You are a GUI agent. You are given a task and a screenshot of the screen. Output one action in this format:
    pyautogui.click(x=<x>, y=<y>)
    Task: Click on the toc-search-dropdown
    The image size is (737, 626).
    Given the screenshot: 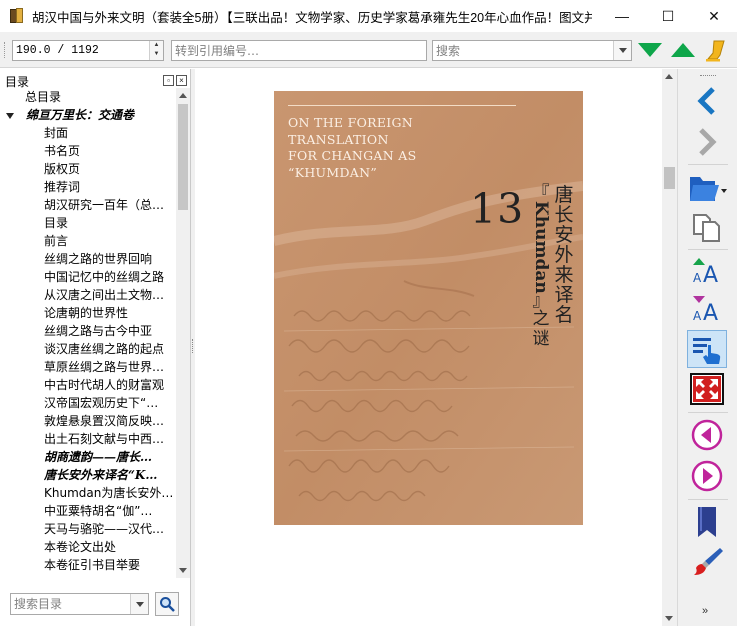 What is the action you would take?
    pyautogui.click(x=139, y=604)
    